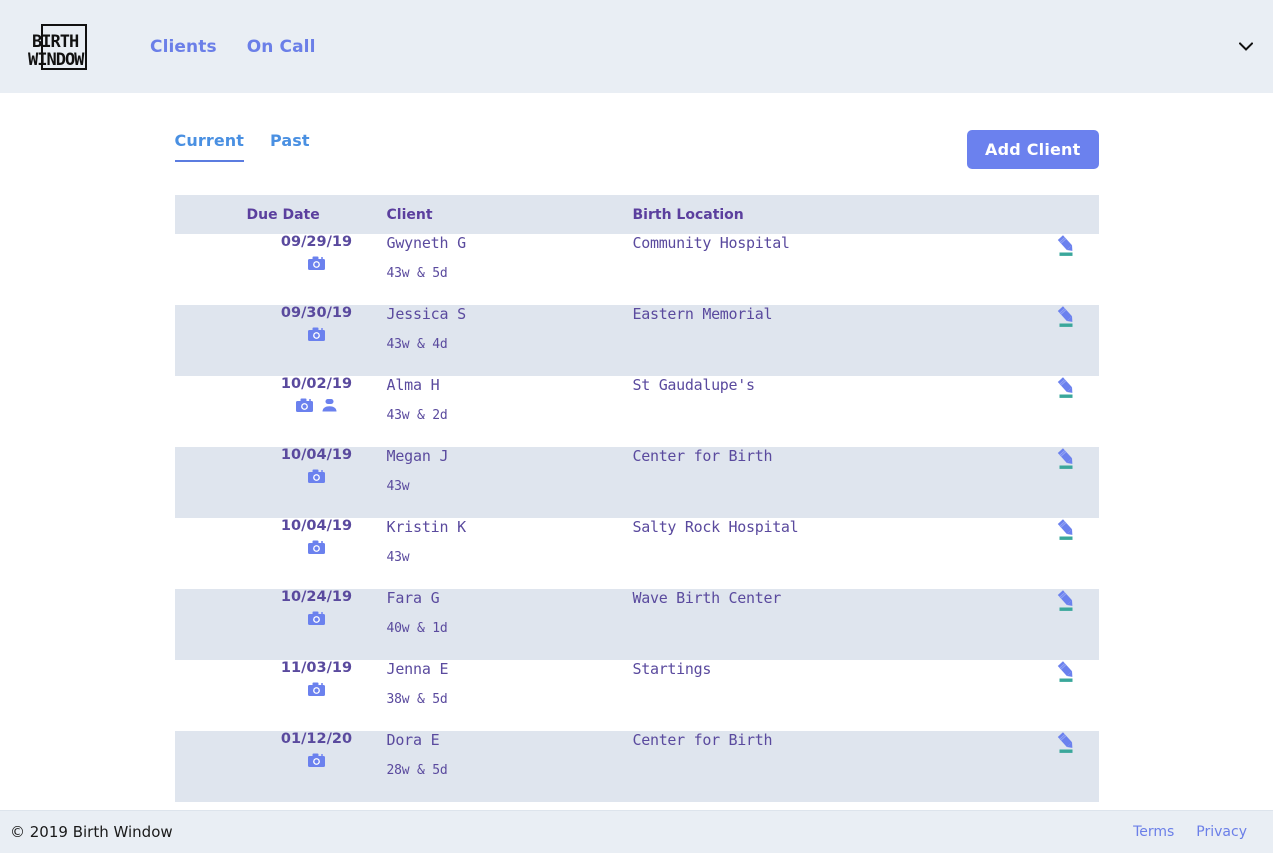 Image resolution: width=1273 pixels, height=853 pixels. I want to click on person-icon, so click(329, 405).